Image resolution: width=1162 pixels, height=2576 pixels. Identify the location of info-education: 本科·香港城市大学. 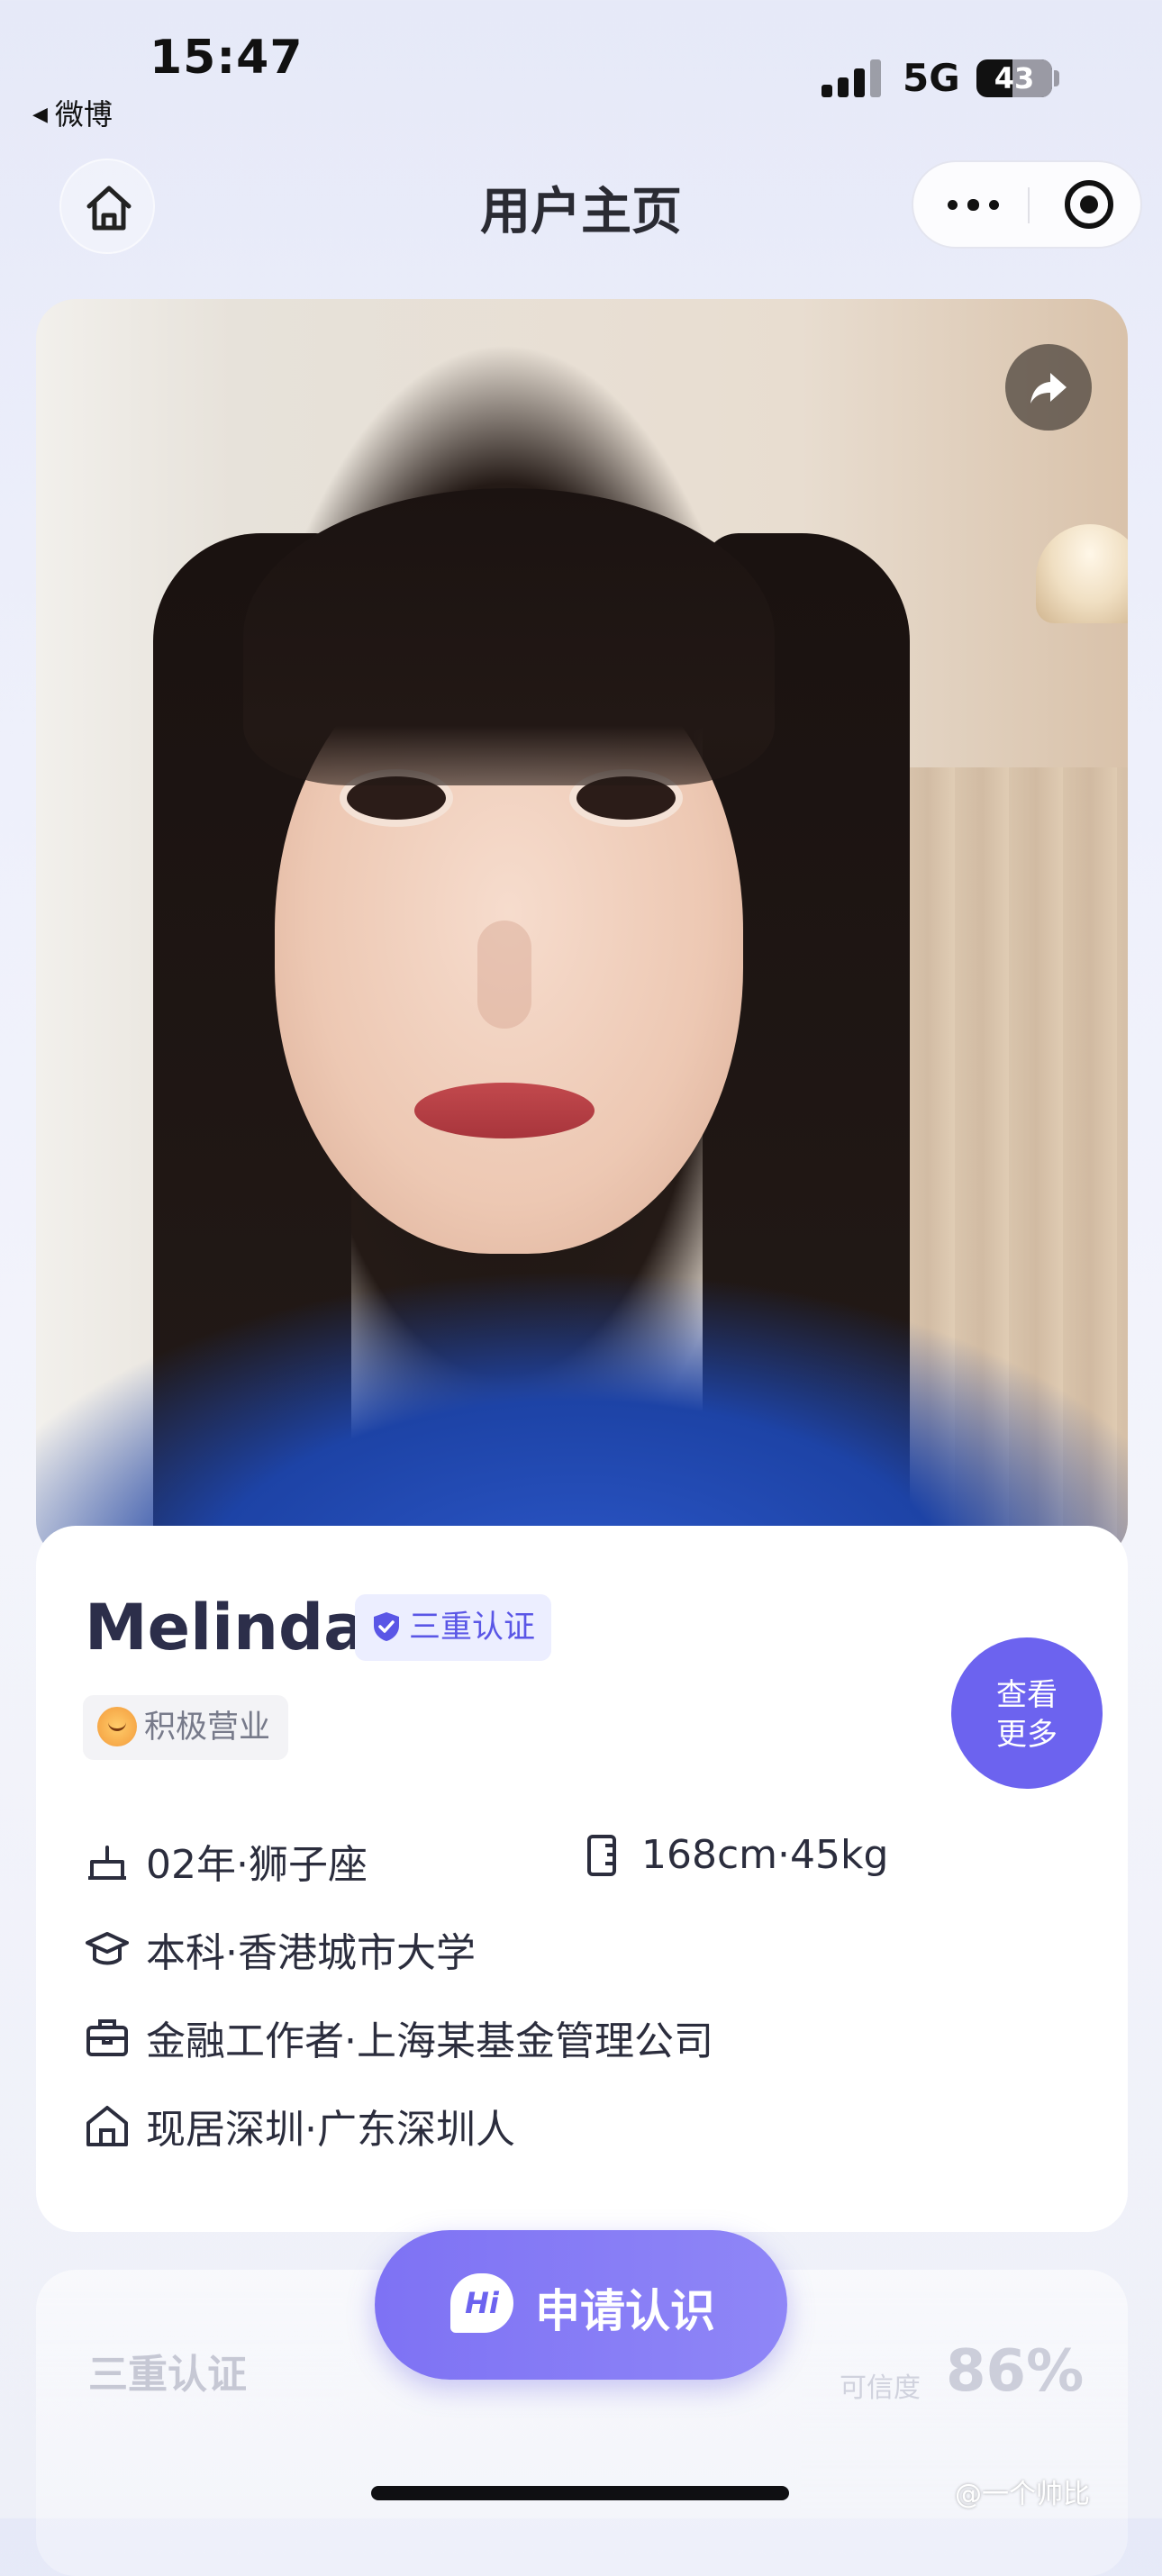
(280, 1949).